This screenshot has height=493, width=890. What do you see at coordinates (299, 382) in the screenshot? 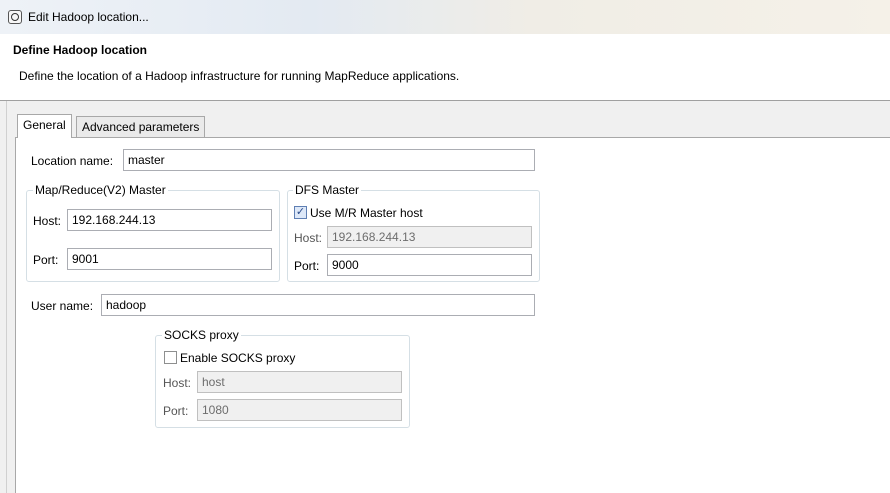
I see `socks-host-input` at bounding box center [299, 382].